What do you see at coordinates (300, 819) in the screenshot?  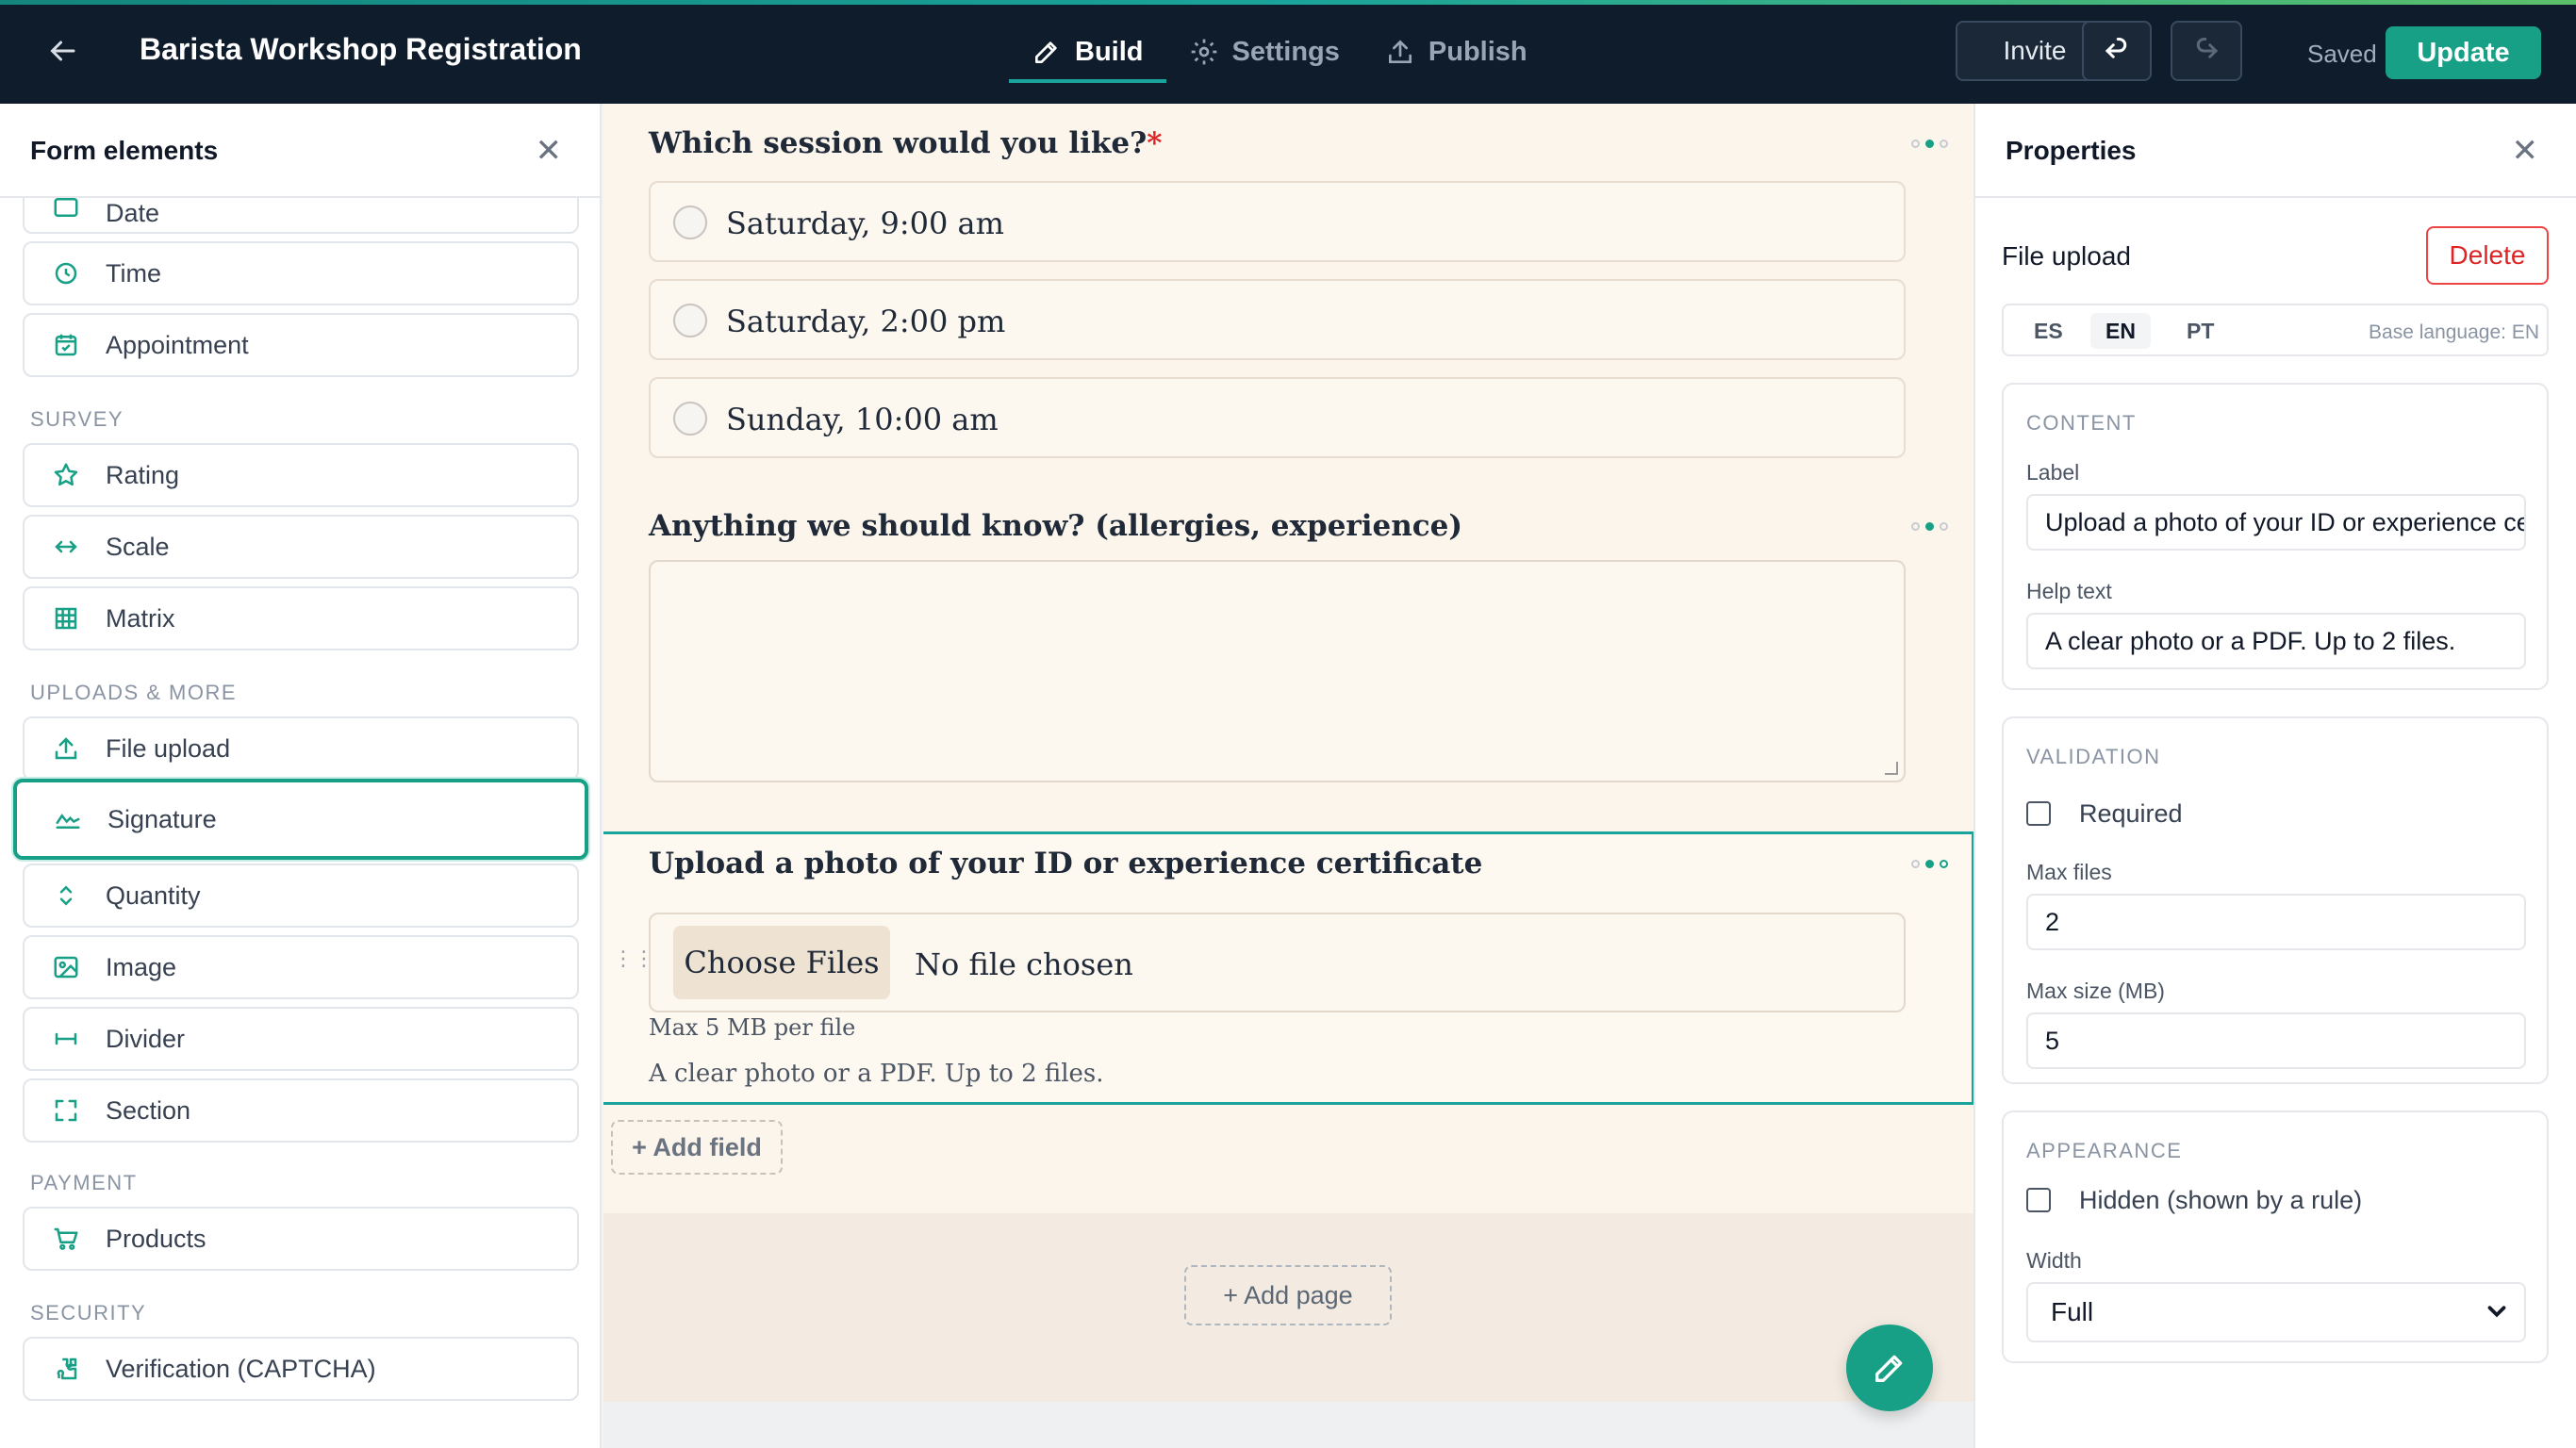 I see `element-signature: Signature` at bounding box center [300, 819].